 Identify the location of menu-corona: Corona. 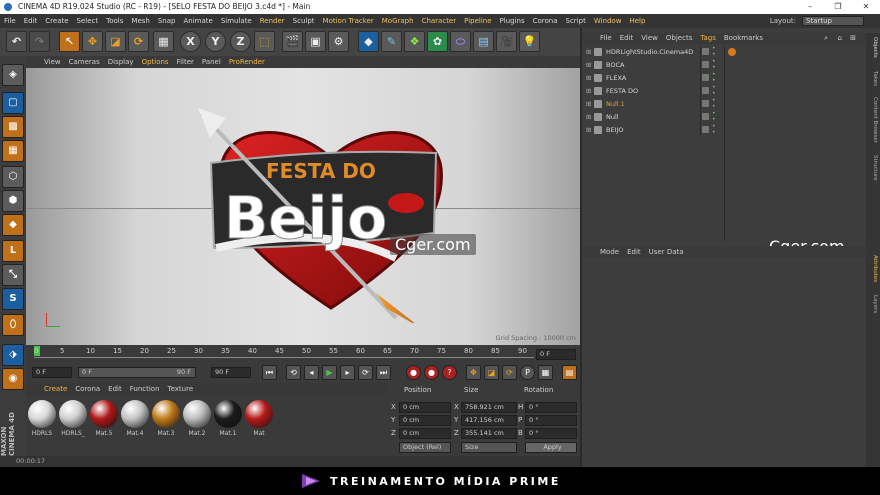
(545, 21).